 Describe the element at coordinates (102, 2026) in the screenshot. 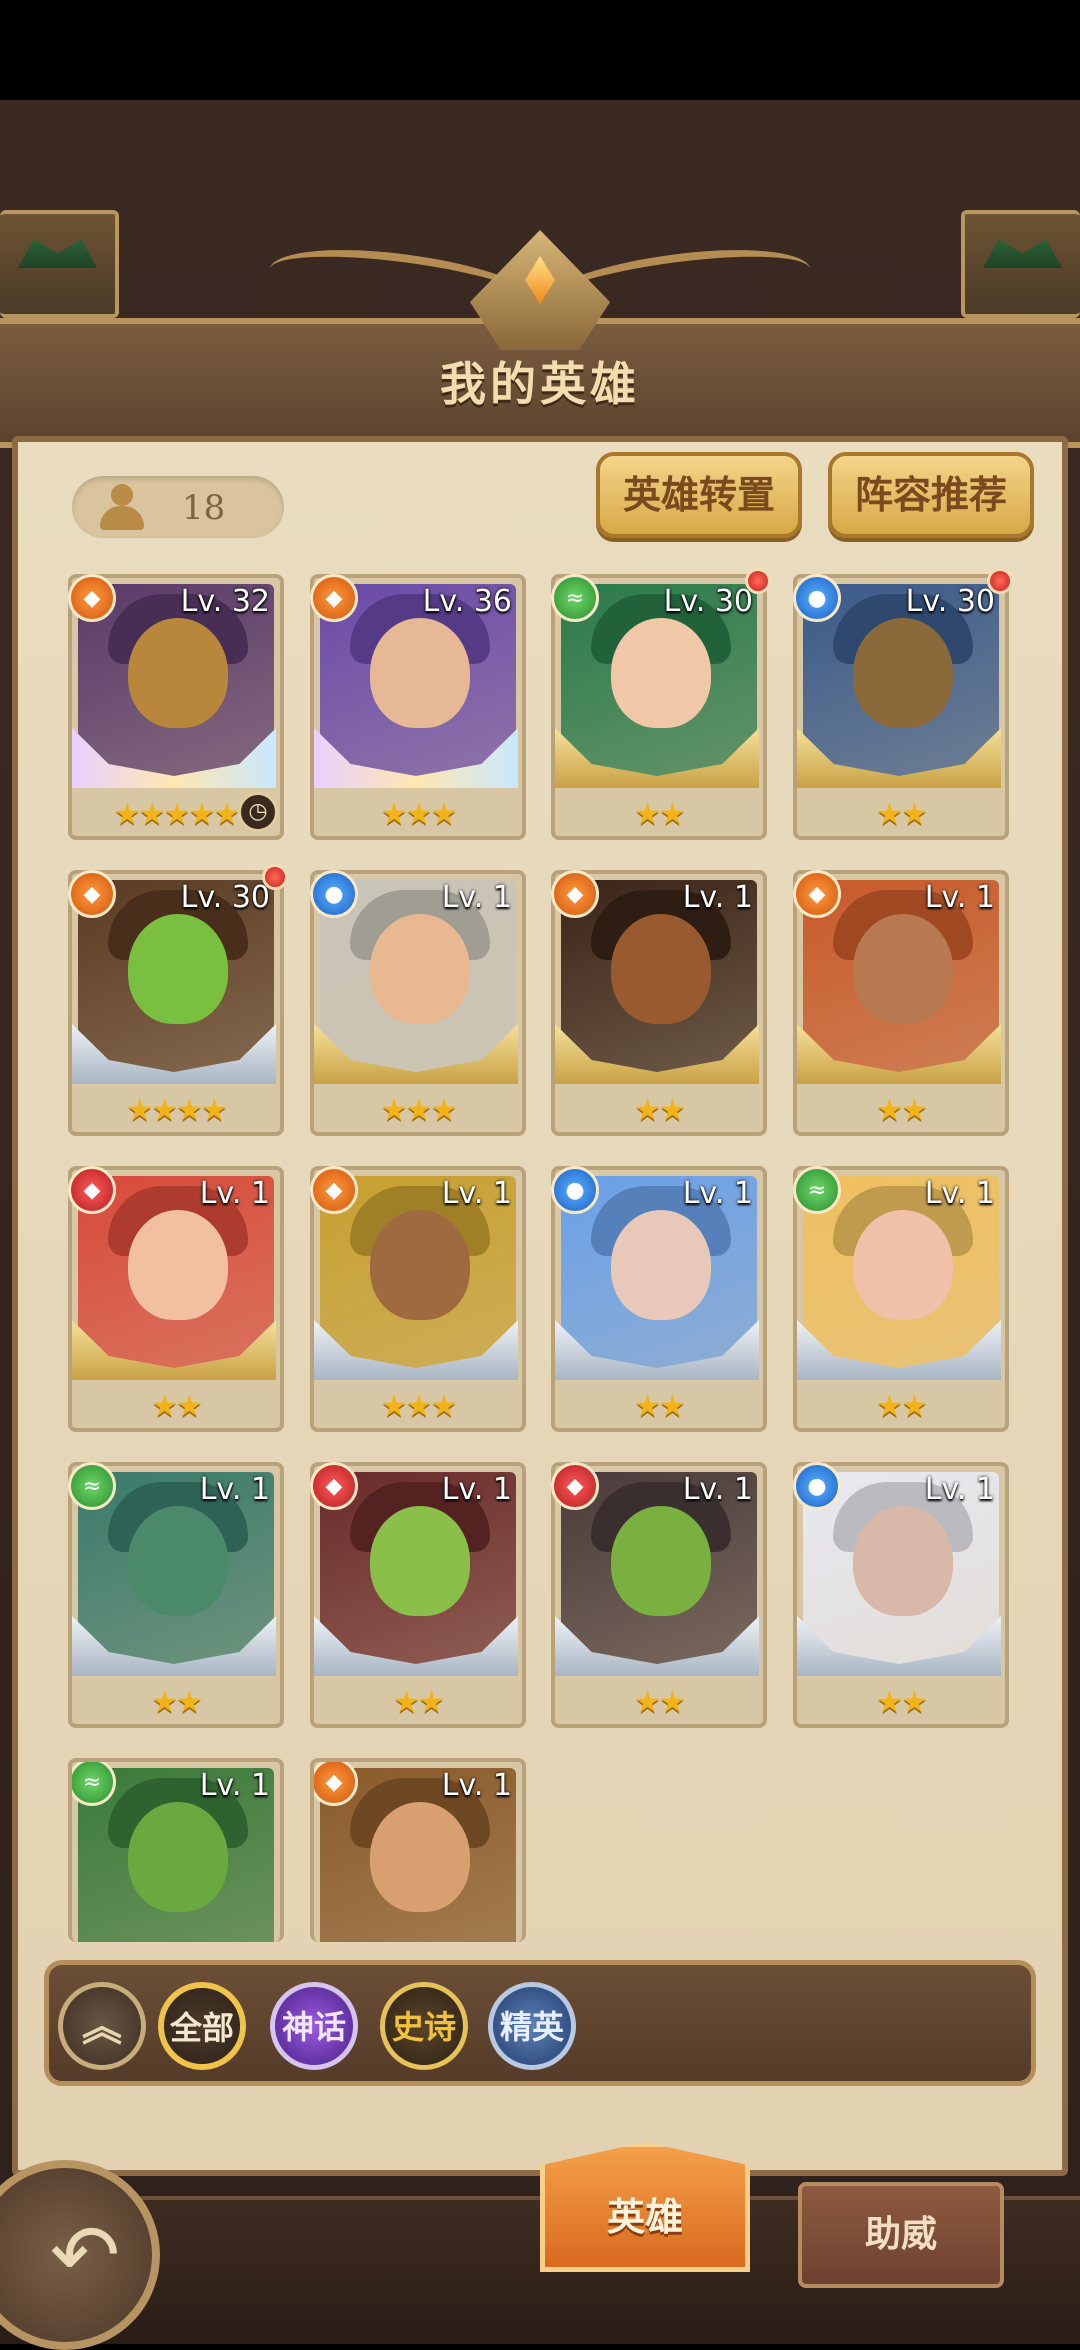

I see `collapse-filter-button: ︽` at that location.